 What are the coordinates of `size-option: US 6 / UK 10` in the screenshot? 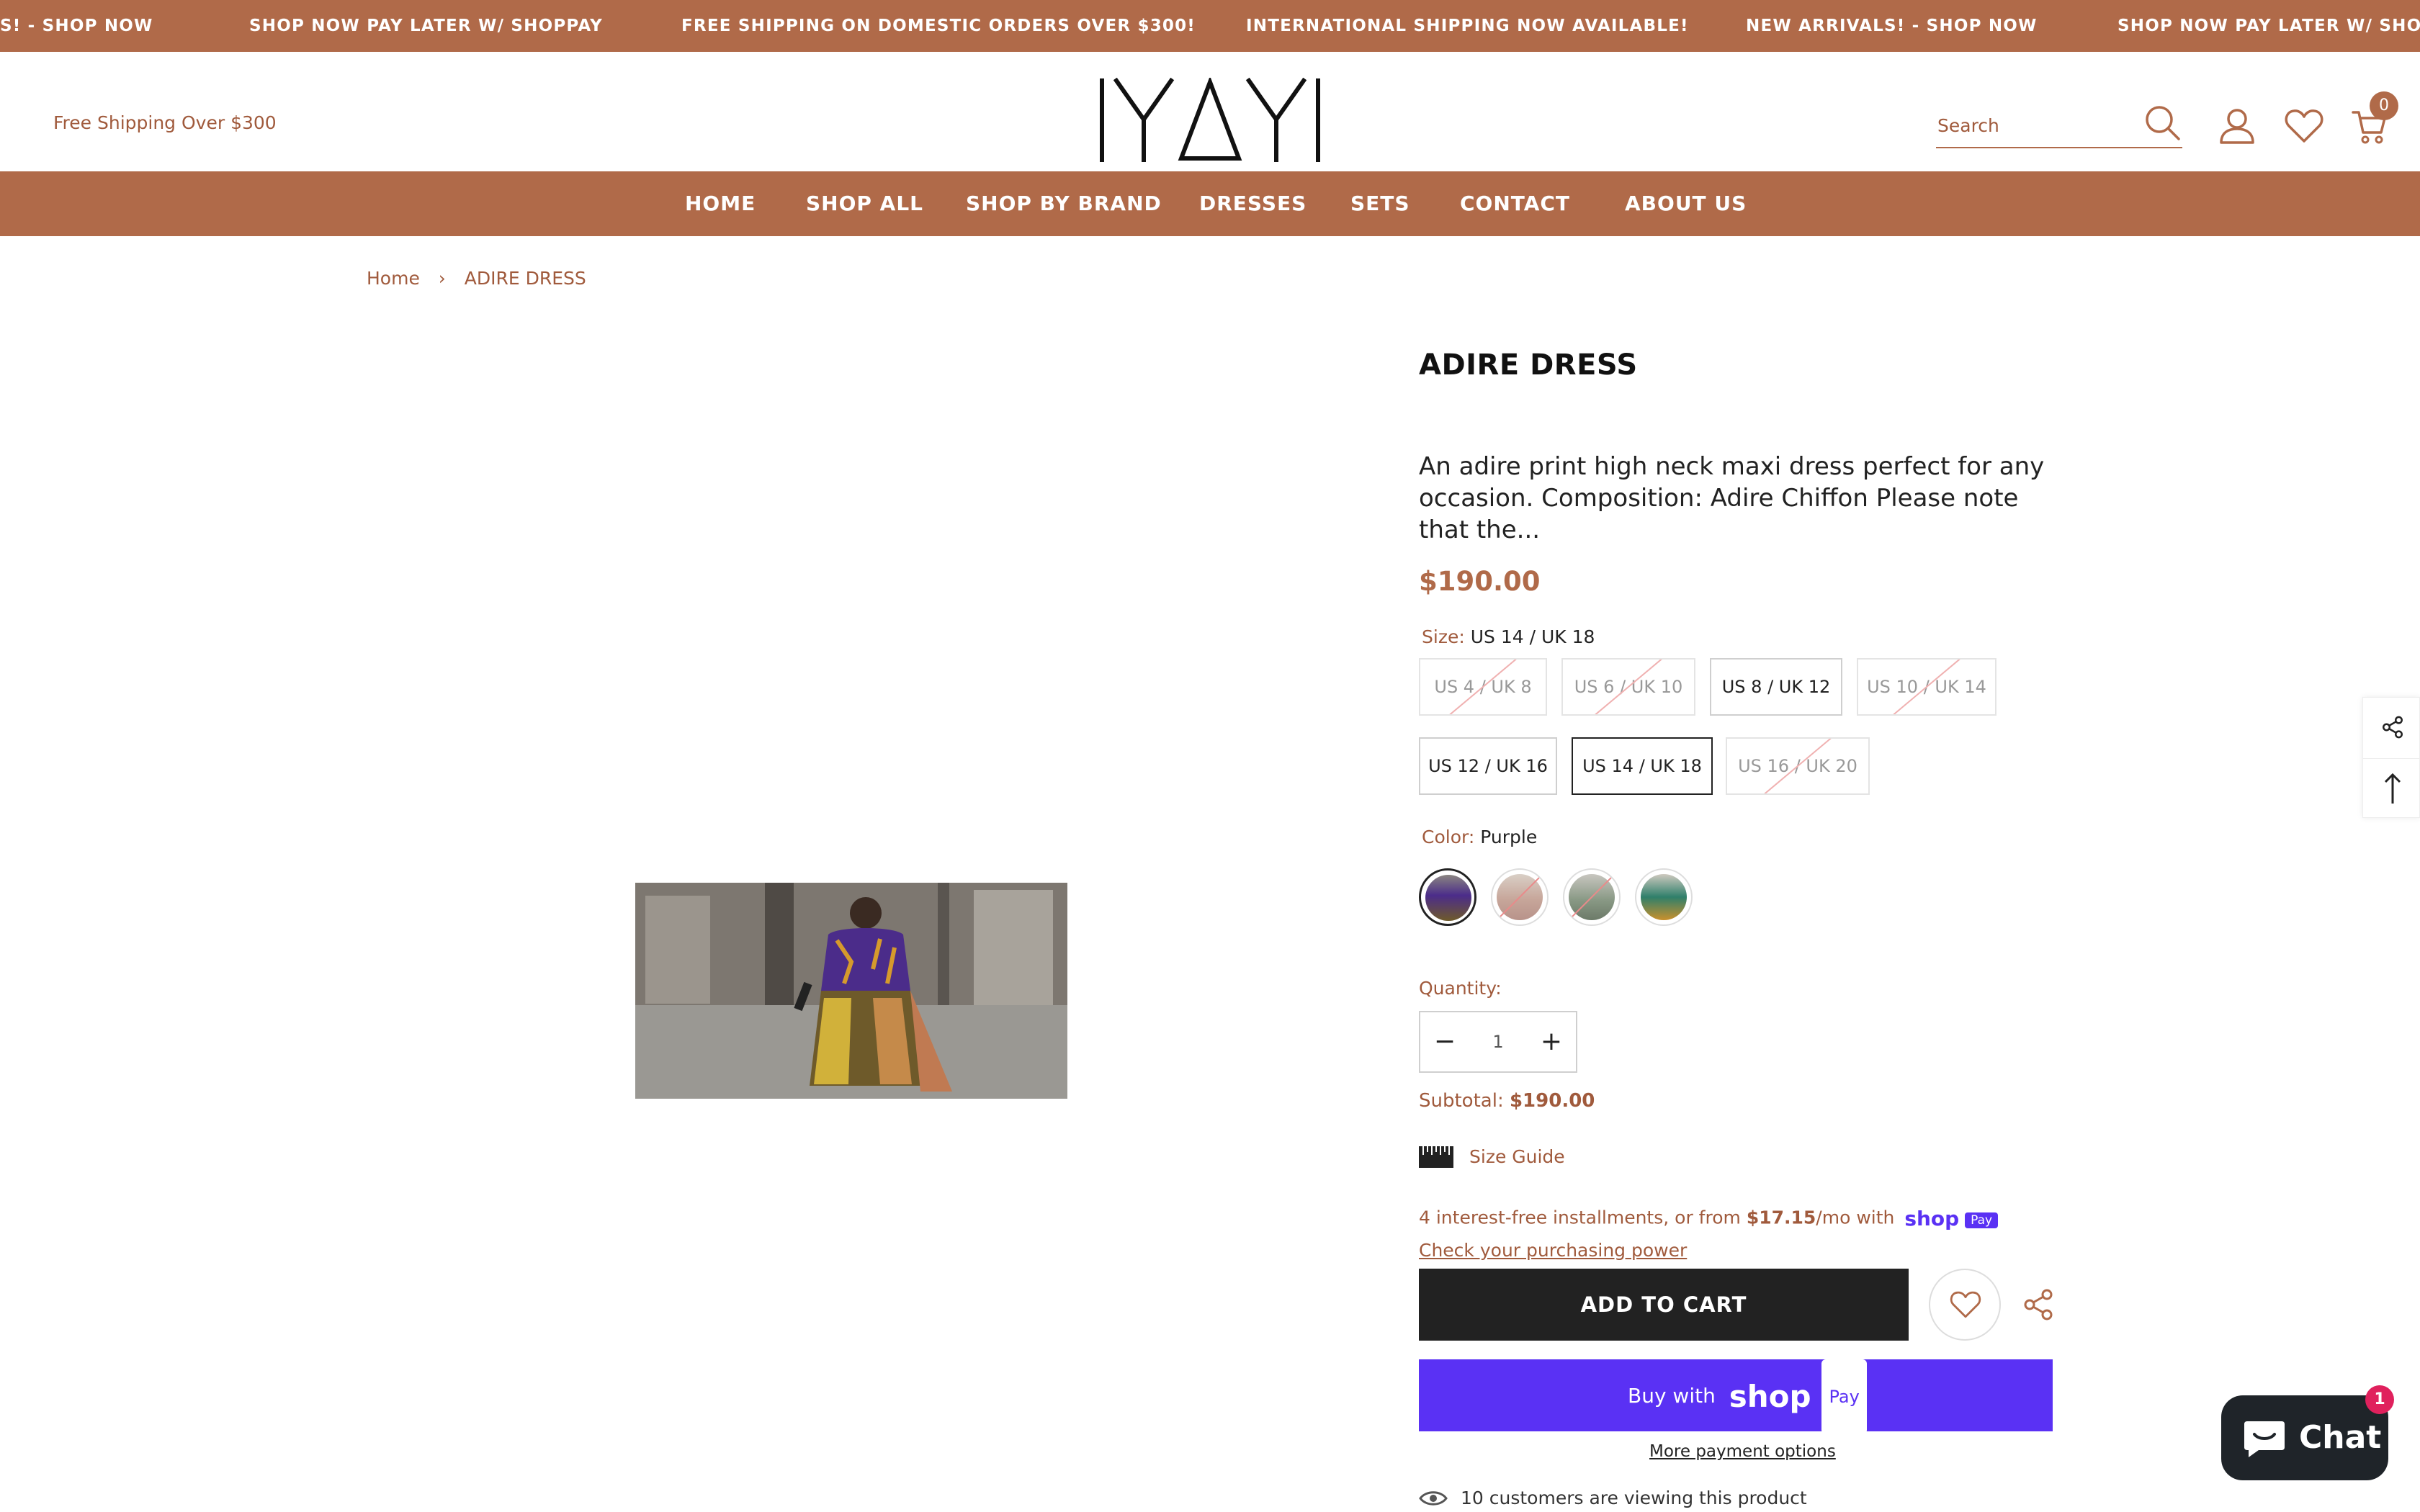 It's located at (1628, 687).